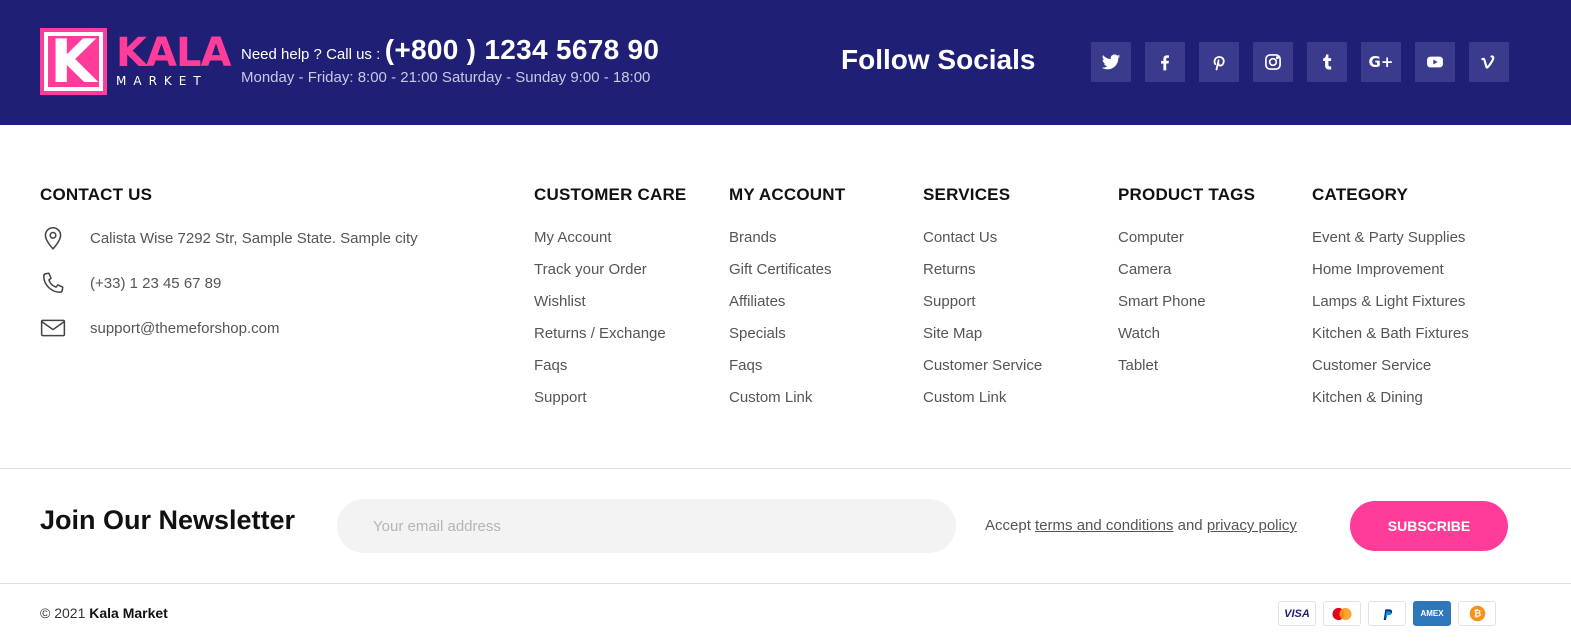 Image resolution: width=1571 pixels, height=643 pixels. I want to click on social-links: G+, so click(1300, 62).